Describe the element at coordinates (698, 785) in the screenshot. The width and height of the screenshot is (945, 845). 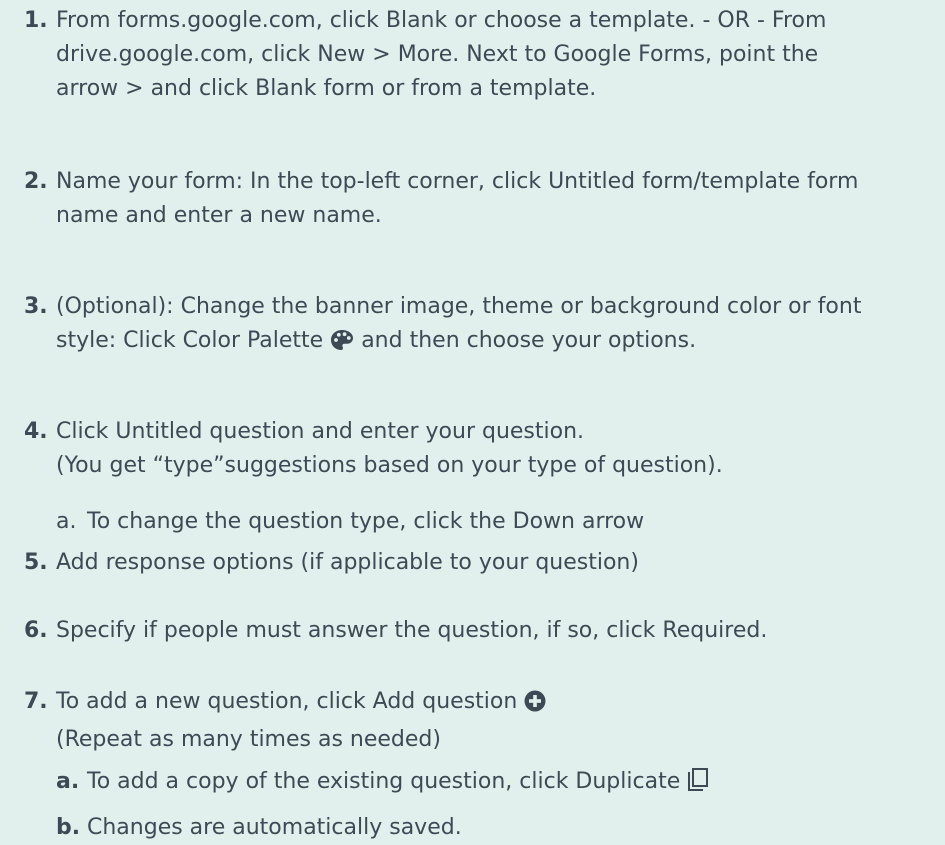
I see `duplicate-icon` at that location.